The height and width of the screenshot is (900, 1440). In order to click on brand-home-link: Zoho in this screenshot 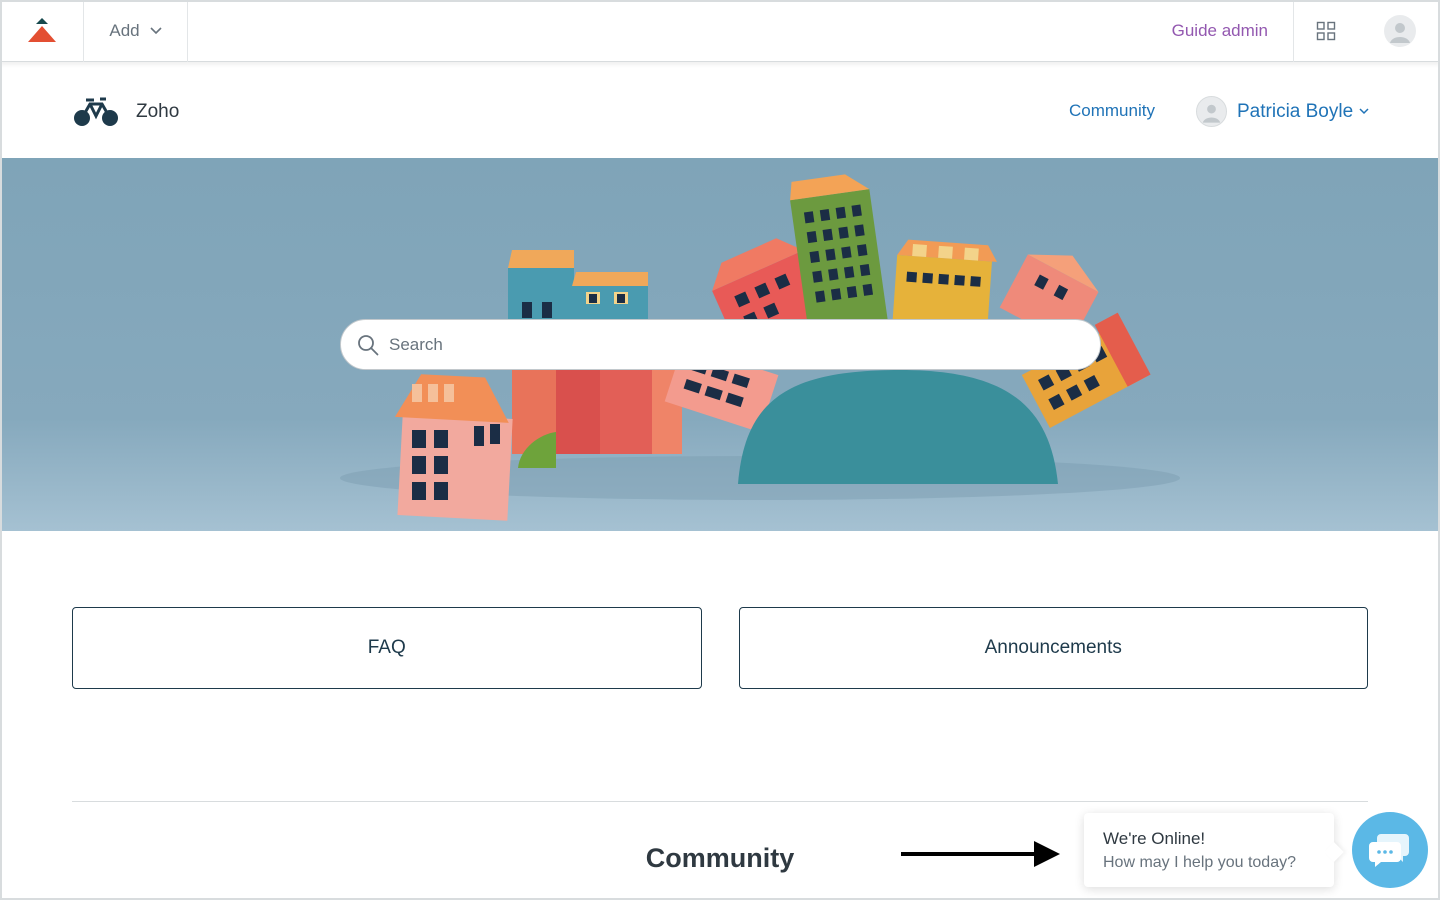, I will do `click(125, 112)`.